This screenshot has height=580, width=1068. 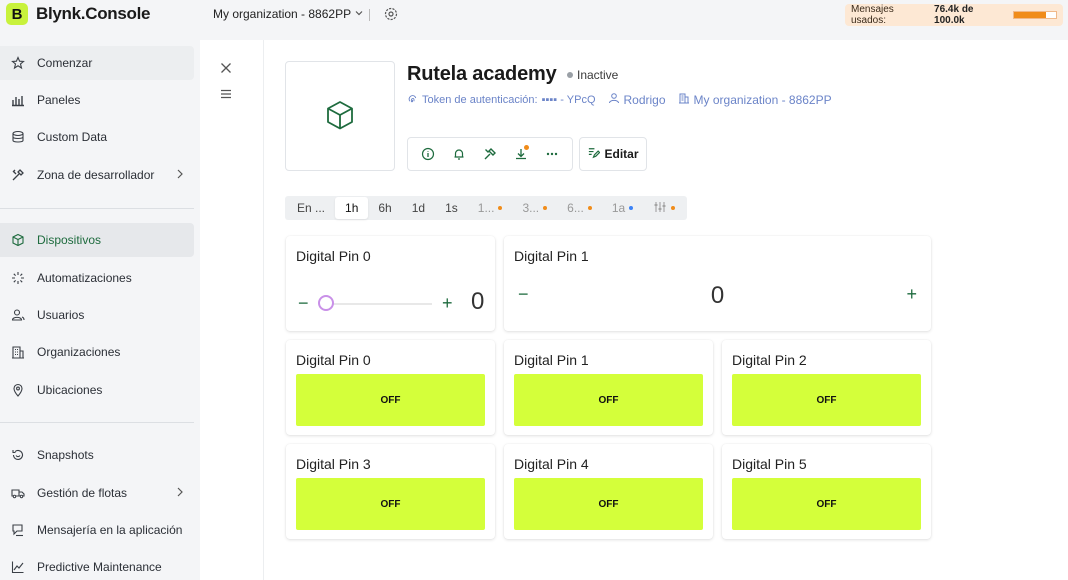 What do you see at coordinates (18, 63) in the screenshot?
I see `star-icon` at bounding box center [18, 63].